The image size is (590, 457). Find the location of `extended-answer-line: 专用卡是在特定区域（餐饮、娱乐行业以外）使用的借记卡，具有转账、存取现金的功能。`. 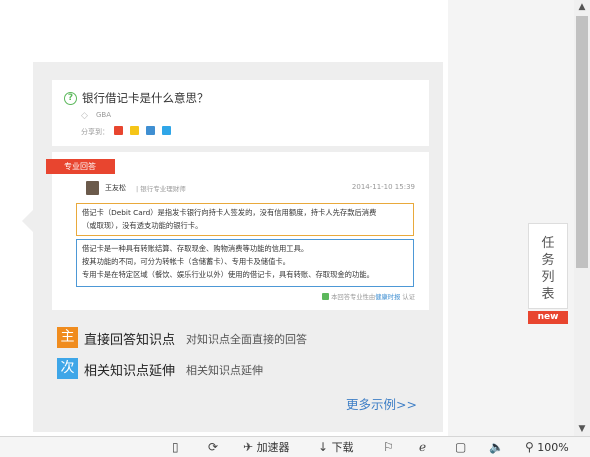

extended-answer-line: 专用卡是在特定区域（餐饮、娱乐行业以外）使用的借记卡，具有转账、存取现金的功能。 is located at coordinates (228, 274).